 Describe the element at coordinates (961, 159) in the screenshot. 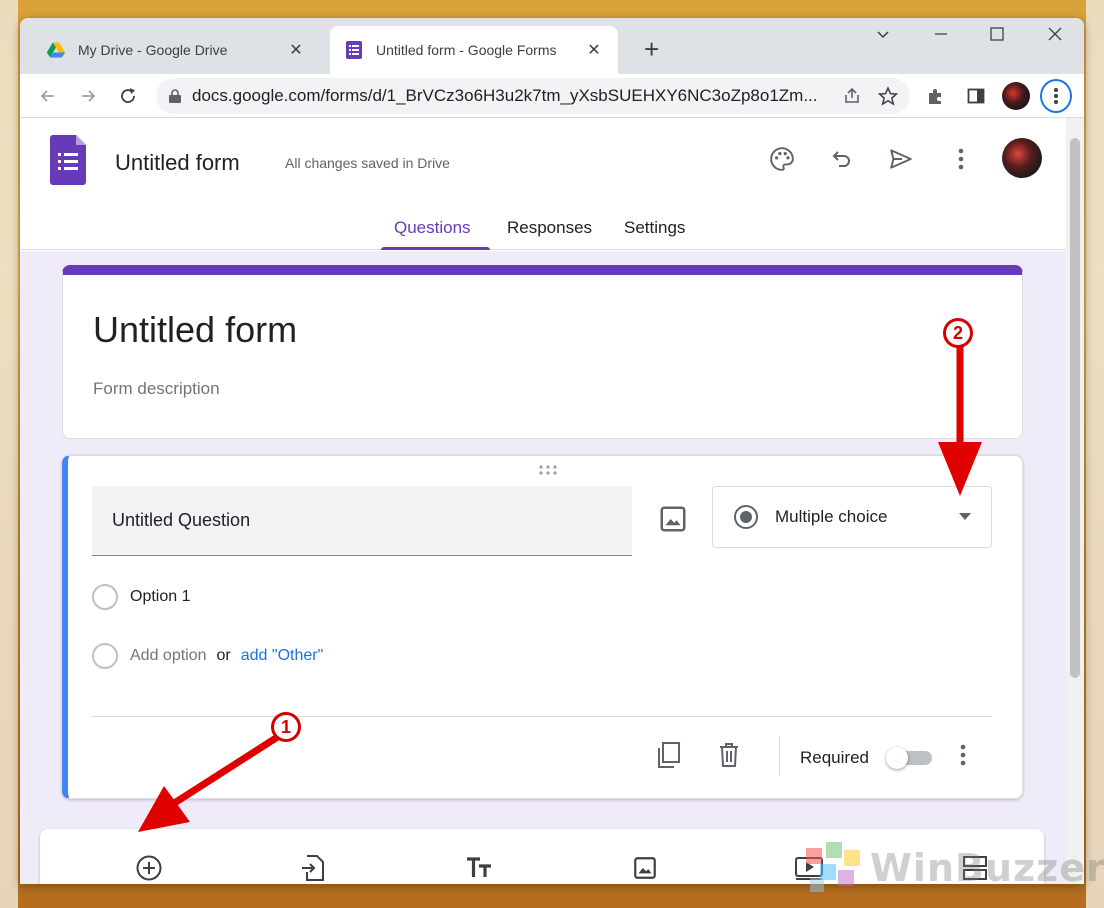

I see `more-options-icon` at that location.